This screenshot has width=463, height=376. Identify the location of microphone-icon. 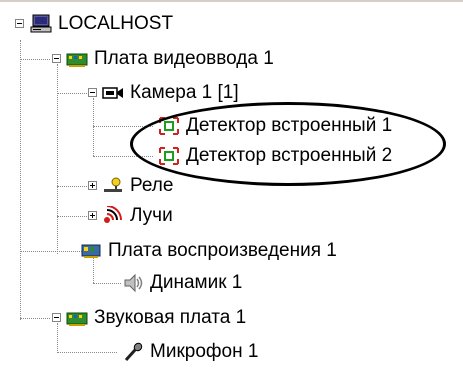
(133, 352).